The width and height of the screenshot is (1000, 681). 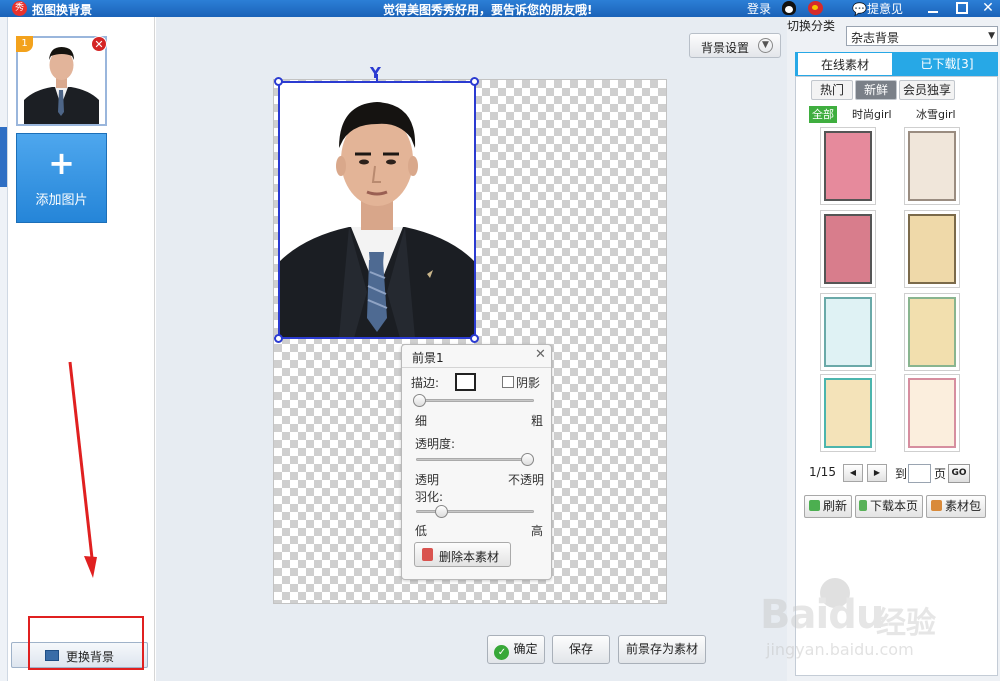 What do you see at coordinates (427, 480) in the screenshot?
I see `transparent-label: 透明` at bounding box center [427, 480].